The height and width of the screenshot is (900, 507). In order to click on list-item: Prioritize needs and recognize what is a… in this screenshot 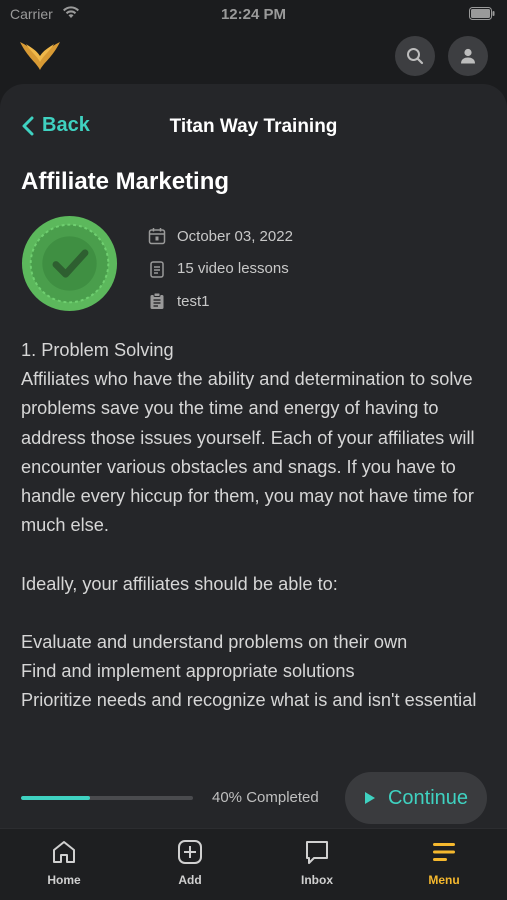, I will do `click(249, 700)`.